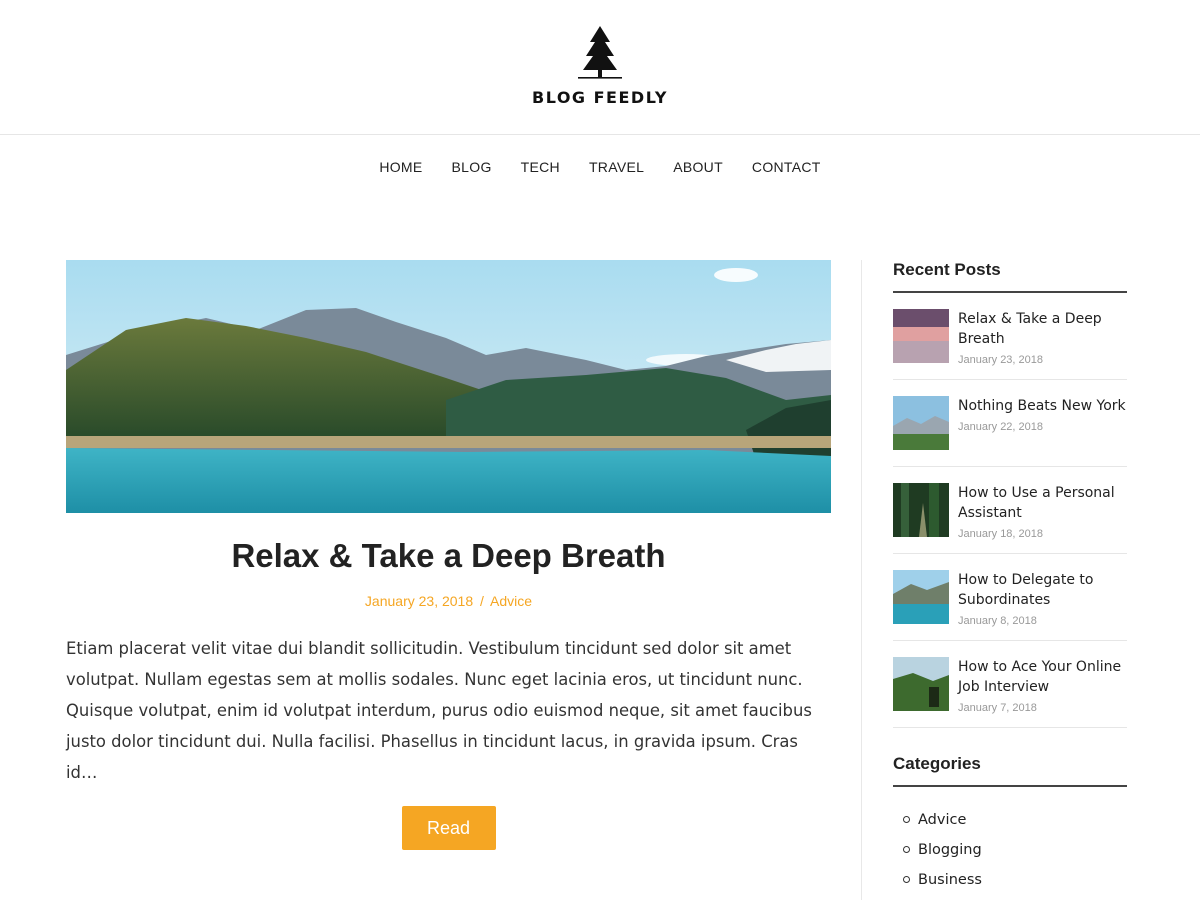 This screenshot has width=1200, height=900. I want to click on recent-post-date: January 7, 2018, so click(997, 708).